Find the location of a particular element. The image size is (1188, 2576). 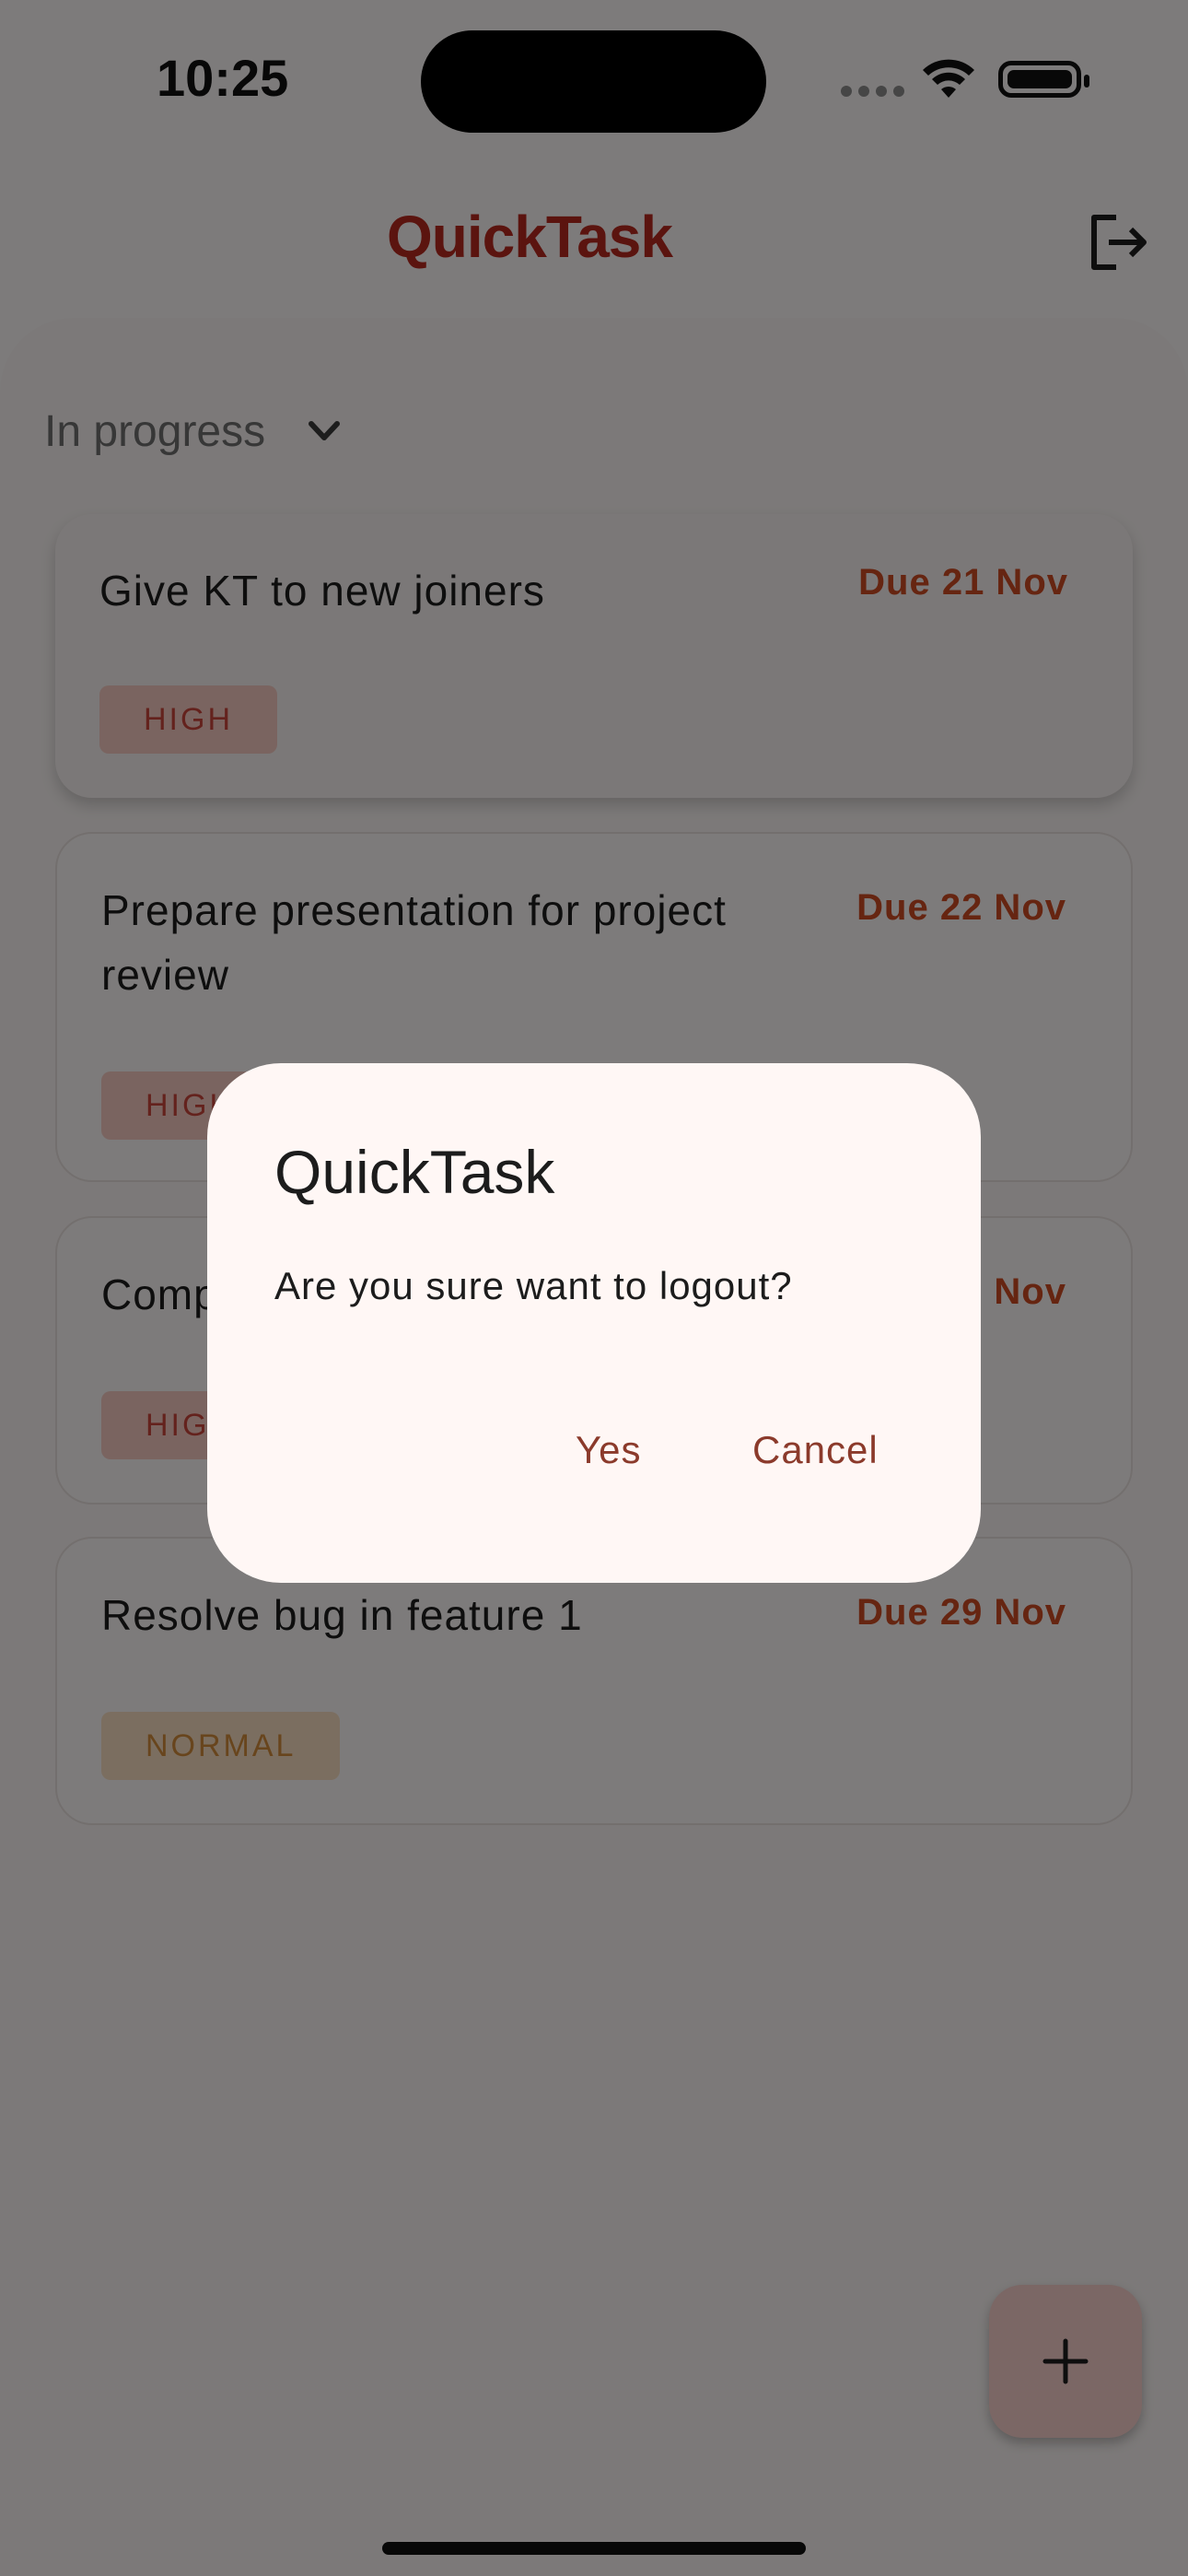

confirm-logout-button: Yes is located at coordinates (609, 1450).